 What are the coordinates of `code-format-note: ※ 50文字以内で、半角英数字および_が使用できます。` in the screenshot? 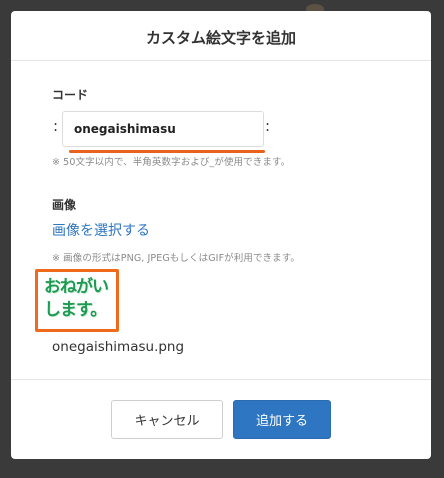 It's located at (171, 162).